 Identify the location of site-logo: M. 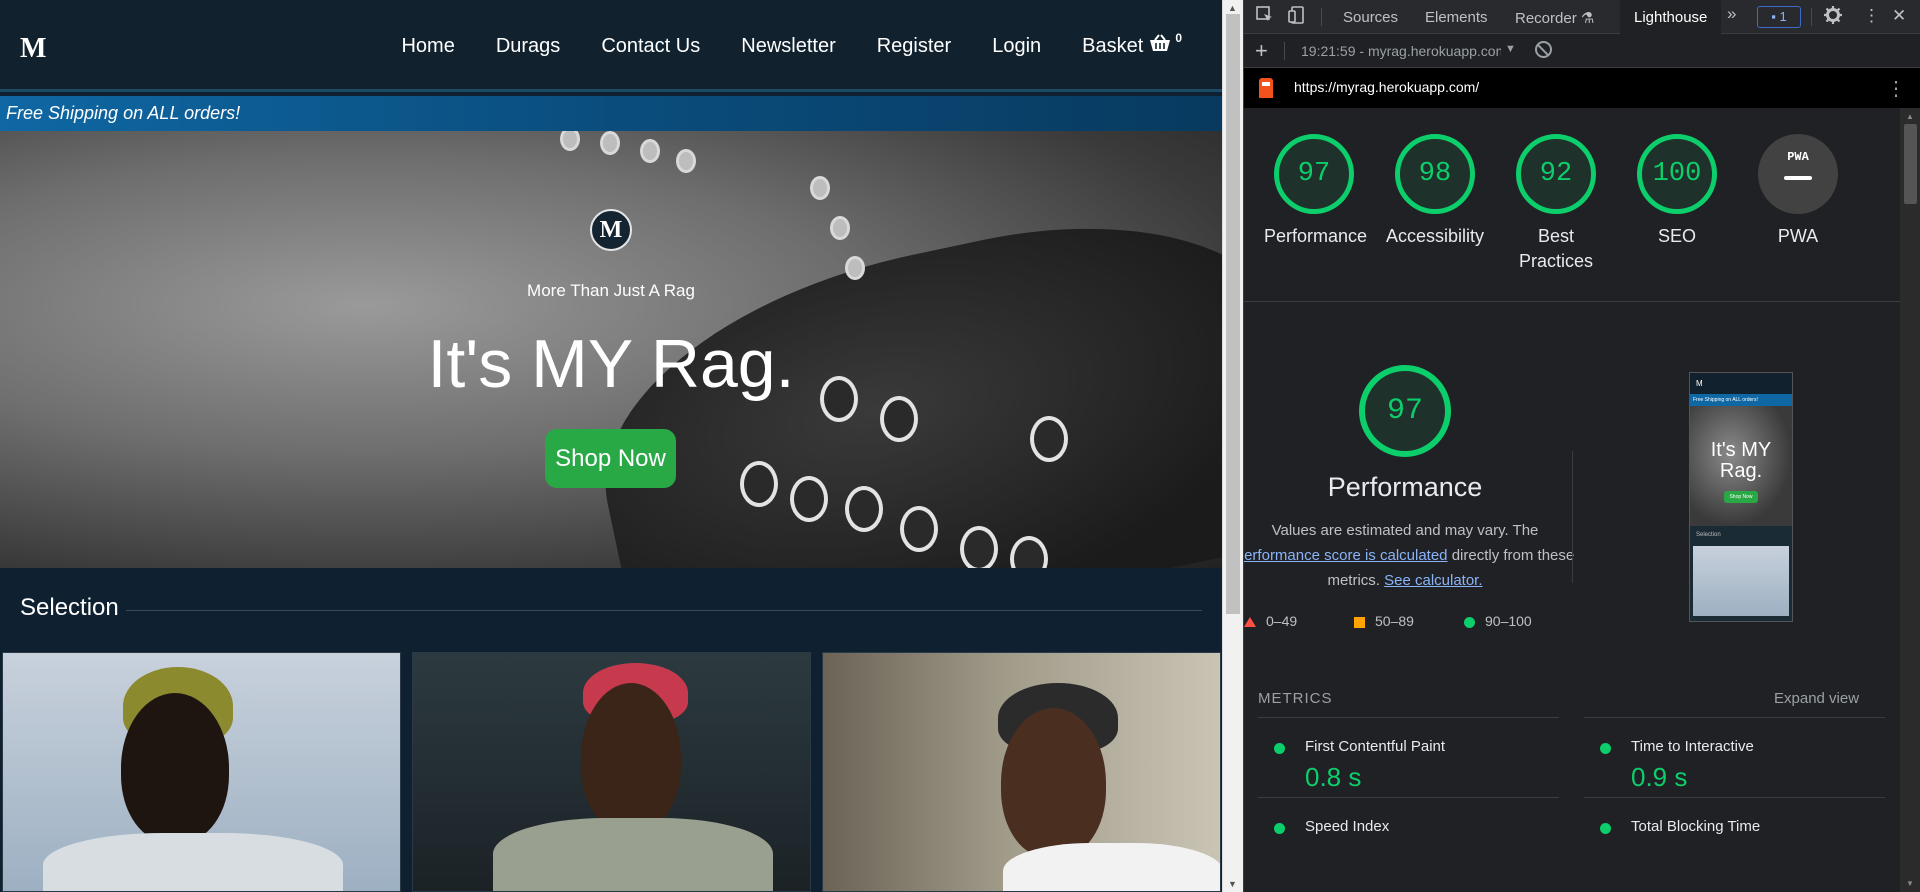
(33, 49).